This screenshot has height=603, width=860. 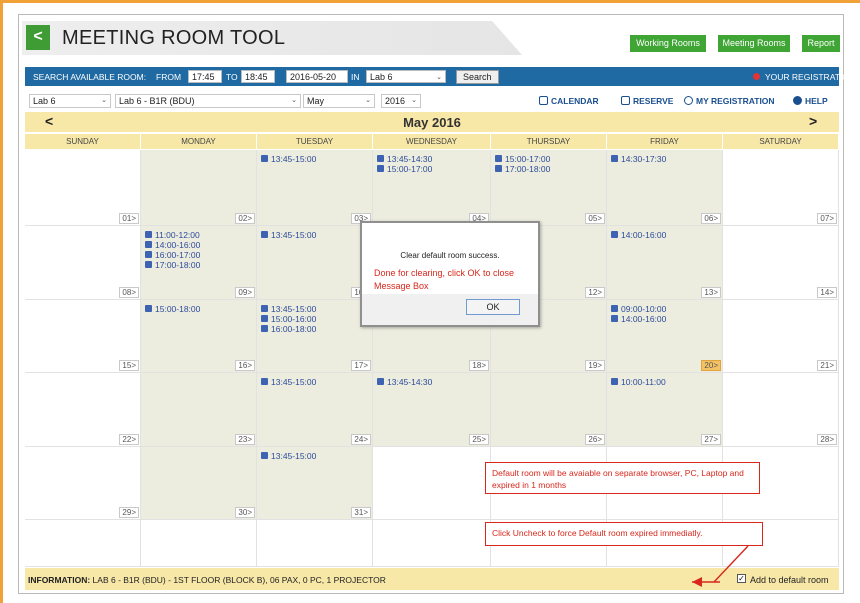 I want to click on day-number: 31>, so click(x=361, y=512).